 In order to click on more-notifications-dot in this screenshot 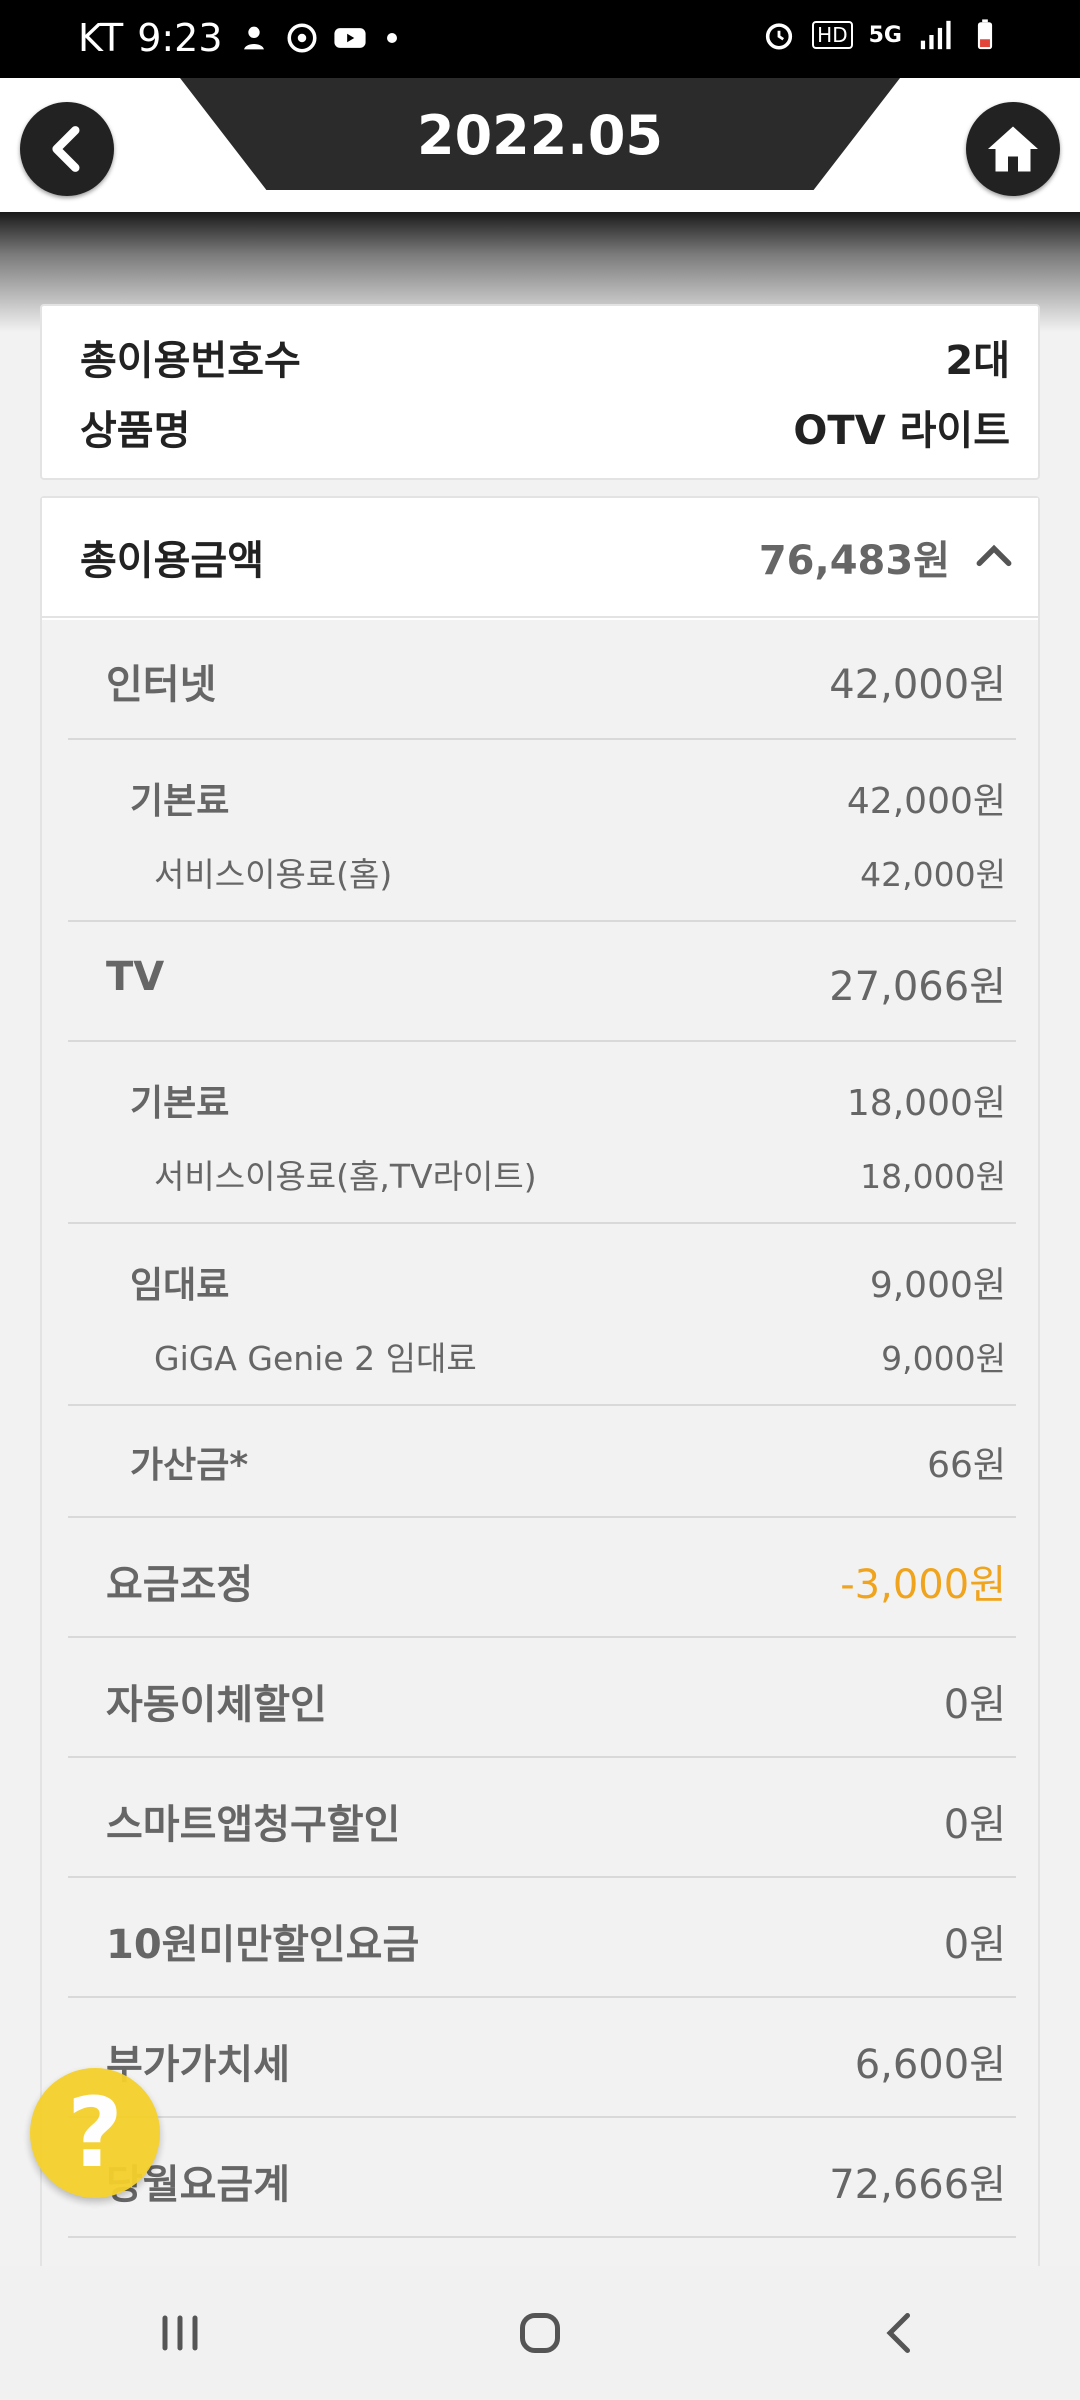, I will do `click(391, 38)`.